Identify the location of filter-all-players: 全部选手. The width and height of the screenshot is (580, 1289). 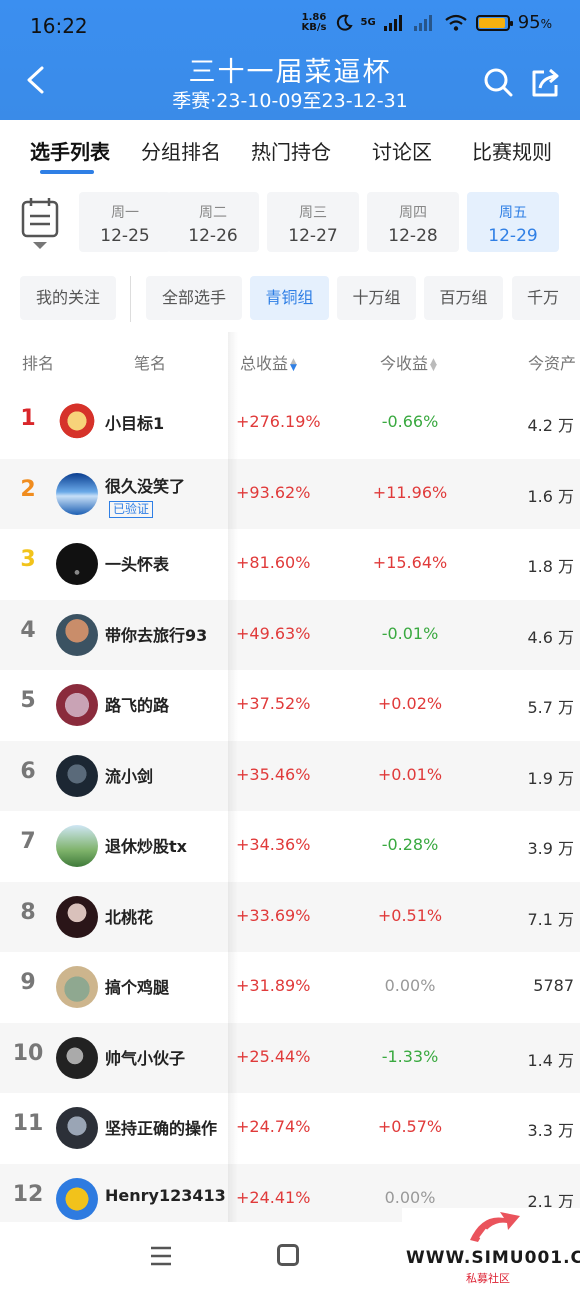
(194, 298).